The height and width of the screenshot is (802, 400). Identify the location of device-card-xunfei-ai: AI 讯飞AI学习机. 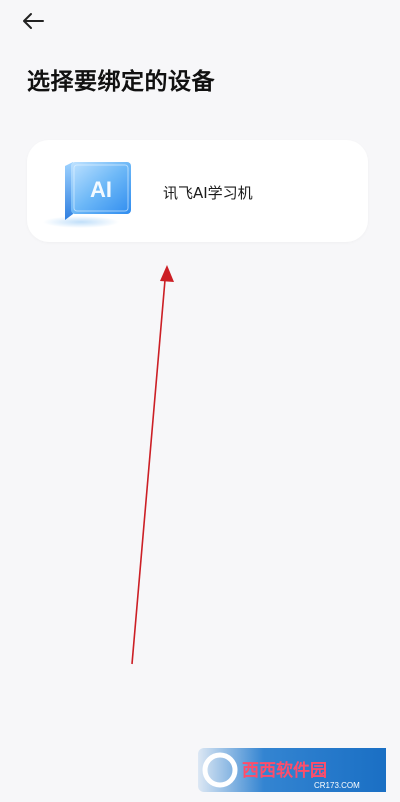
(197, 191).